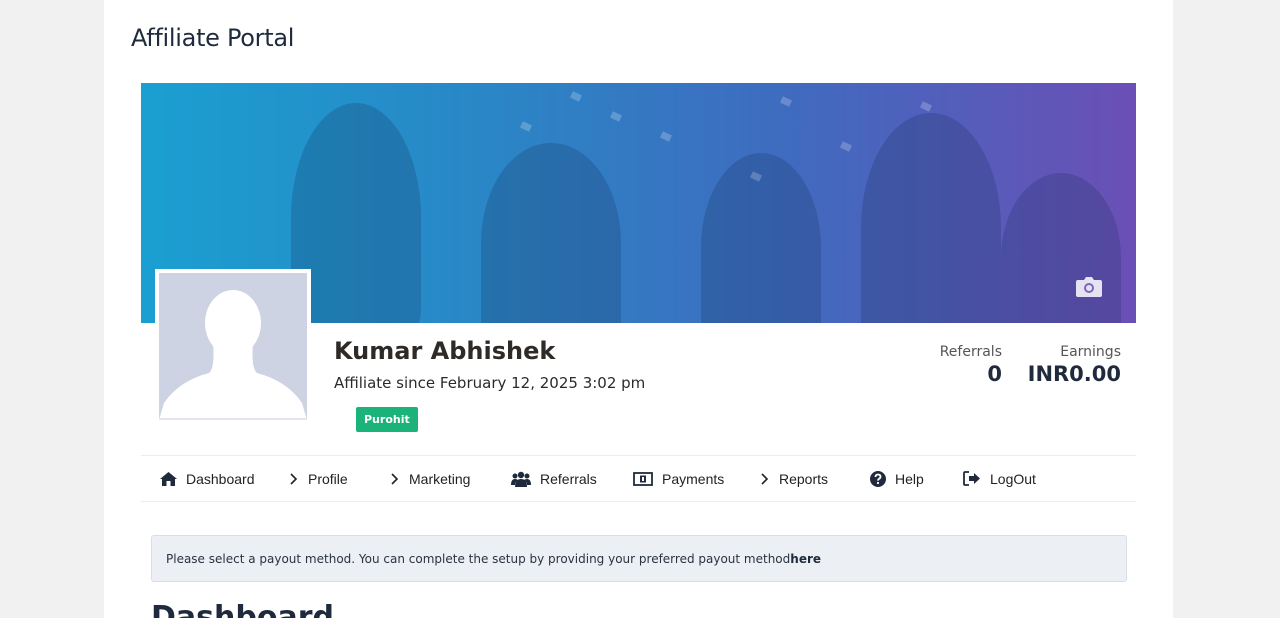 The image size is (1280, 618). Describe the element at coordinates (568, 478) in the screenshot. I see `nav-label: Referrals` at that location.